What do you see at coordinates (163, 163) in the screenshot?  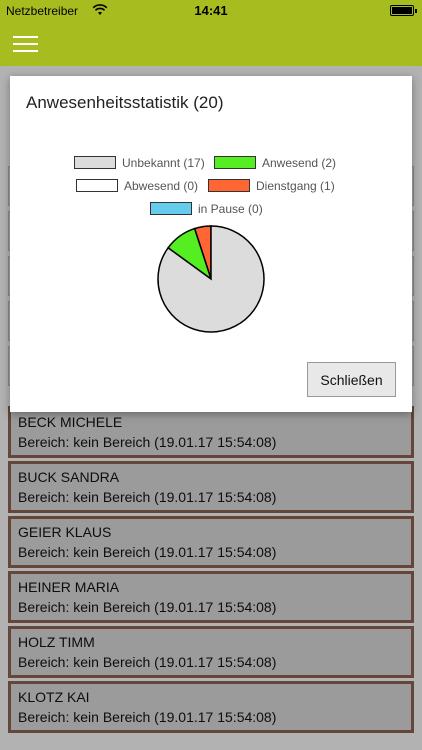 I see `legend-label: Unbekannt (17)` at bounding box center [163, 163].